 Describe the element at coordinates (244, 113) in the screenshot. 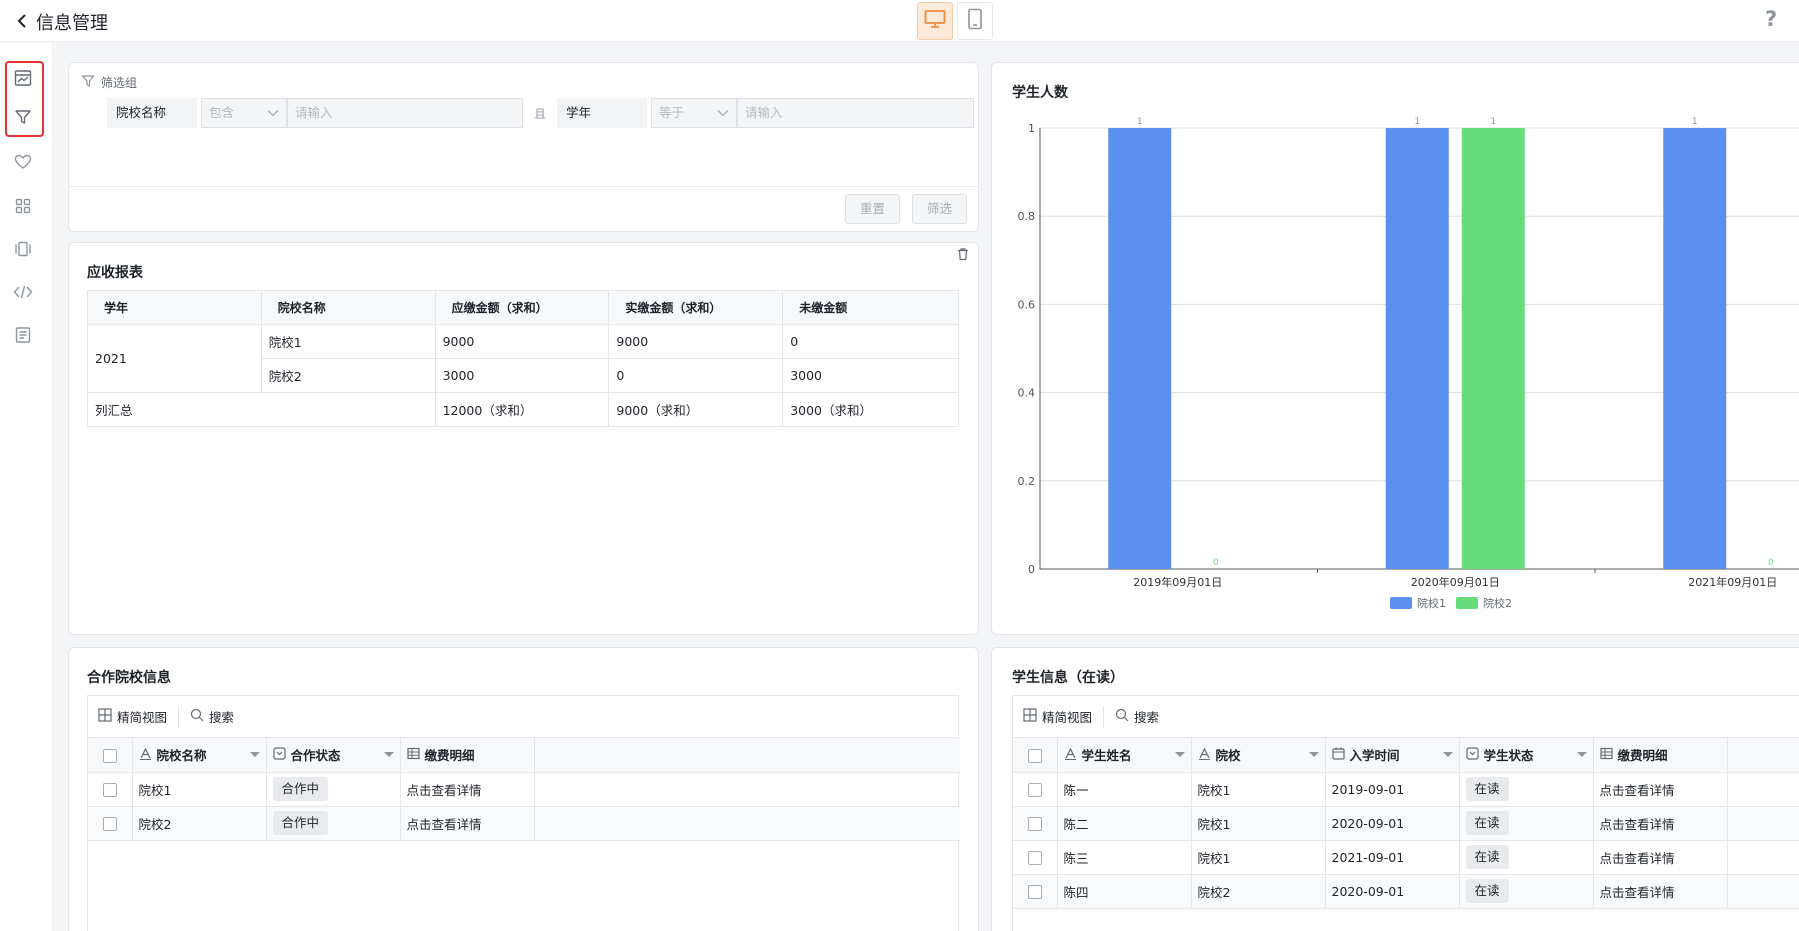

I see `filter-operator-1: 包含` at that location.